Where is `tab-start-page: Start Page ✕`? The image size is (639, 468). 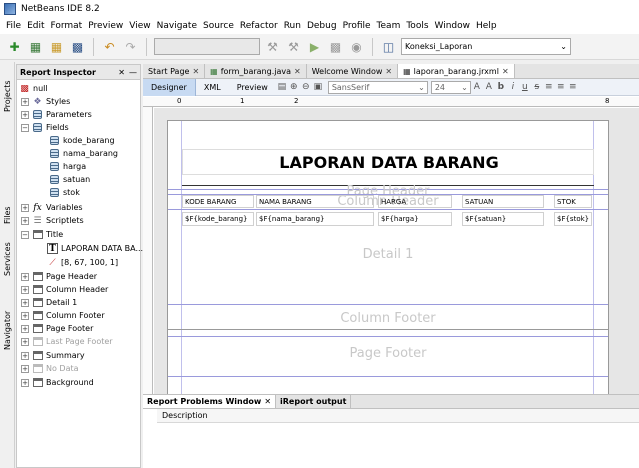
tab-start-page: Start Page ✕ is located at coordinates (174, 71).